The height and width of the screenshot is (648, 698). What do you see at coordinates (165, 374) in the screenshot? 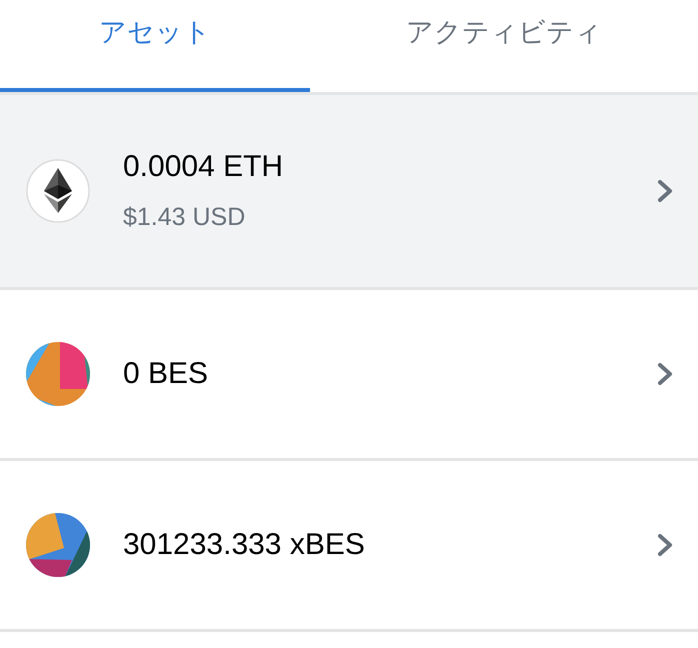
I see `token-amount: 0 BES` at bounding box center [165, 374].